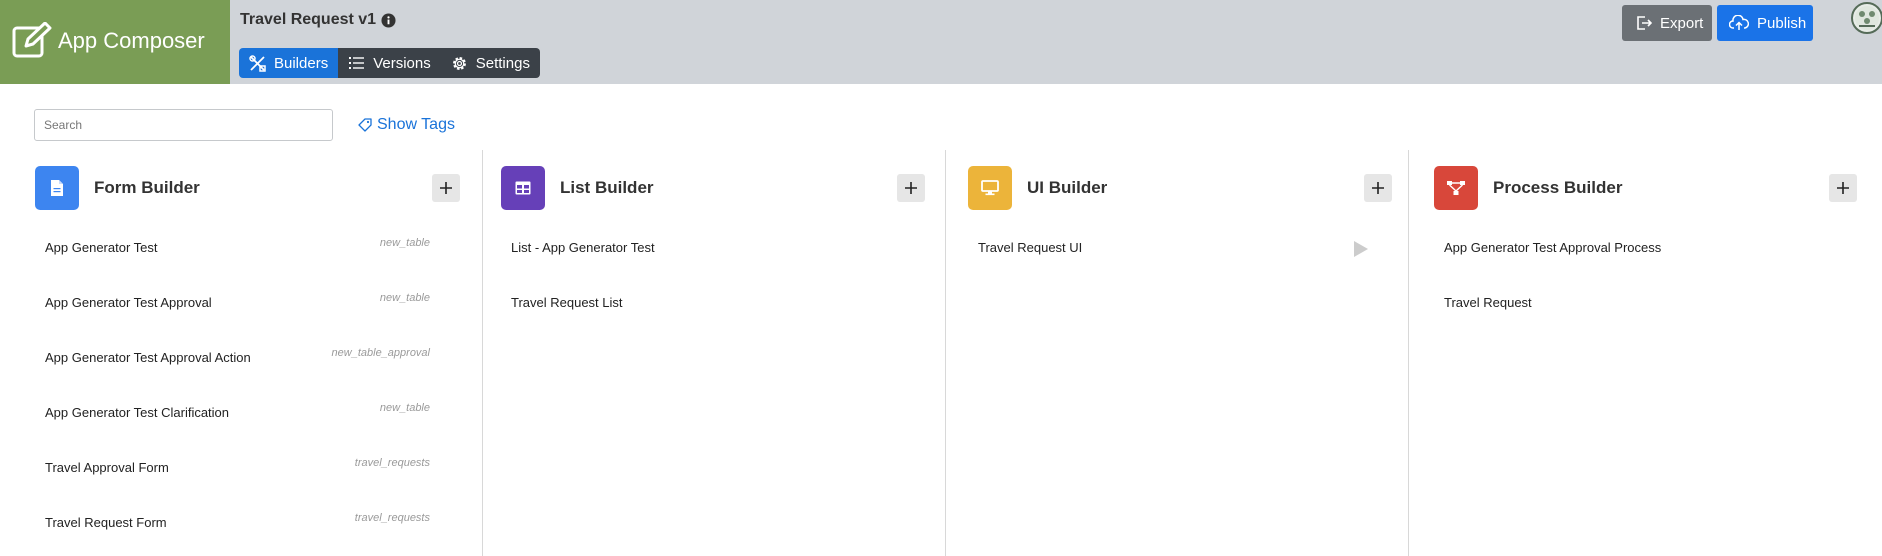 This screenshot has height=556, width=1882. I want to click on list-item: App Generator Test Approval new_table, so click(247, 303).